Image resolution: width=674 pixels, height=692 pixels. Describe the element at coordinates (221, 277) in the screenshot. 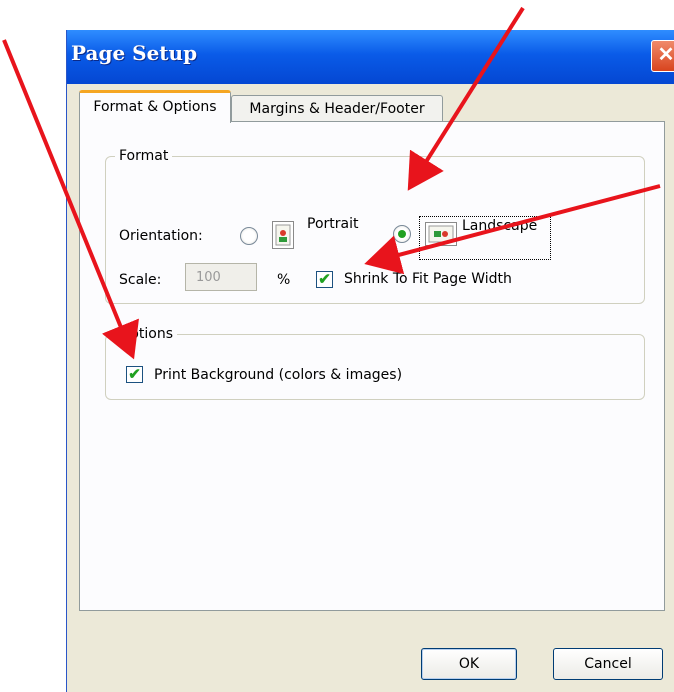

I see `scale-input: 100` at that location.